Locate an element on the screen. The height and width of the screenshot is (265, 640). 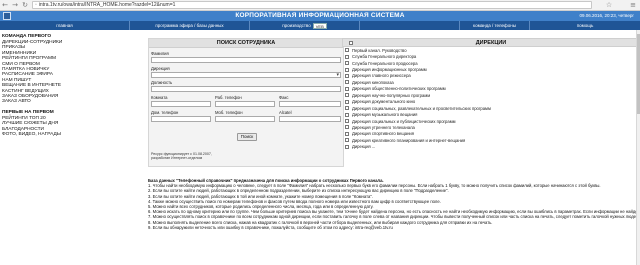
direction-label: Дирекция главного режиссера is located at coordinates (381, 75).